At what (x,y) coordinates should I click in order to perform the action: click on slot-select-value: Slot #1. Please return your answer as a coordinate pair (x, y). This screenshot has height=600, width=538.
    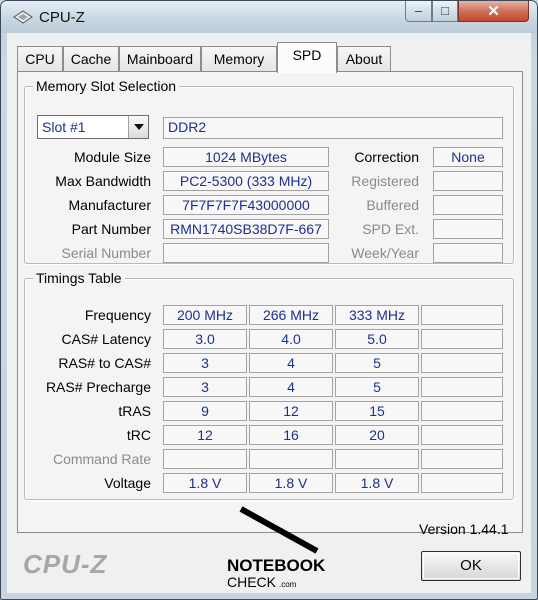
    Looking at the image, I should click on (64, 127).